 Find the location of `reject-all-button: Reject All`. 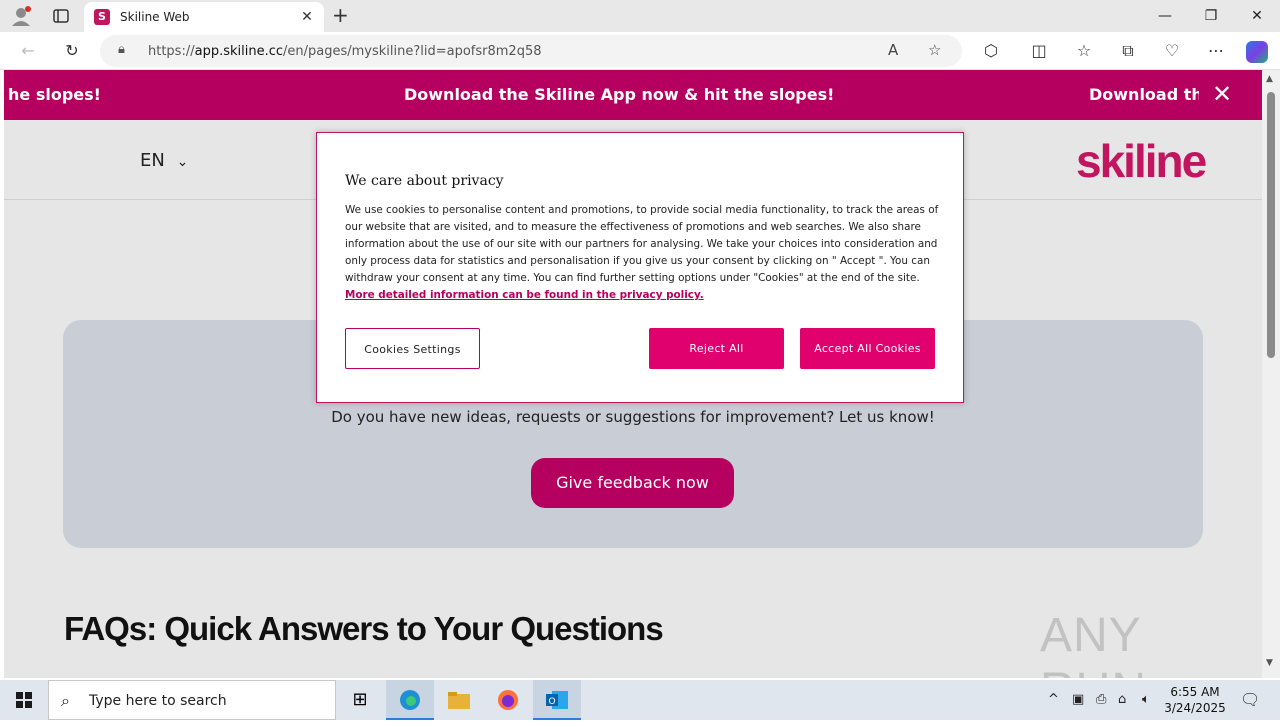

reject-all-button: Reject All is located at coordinates (716, 348).